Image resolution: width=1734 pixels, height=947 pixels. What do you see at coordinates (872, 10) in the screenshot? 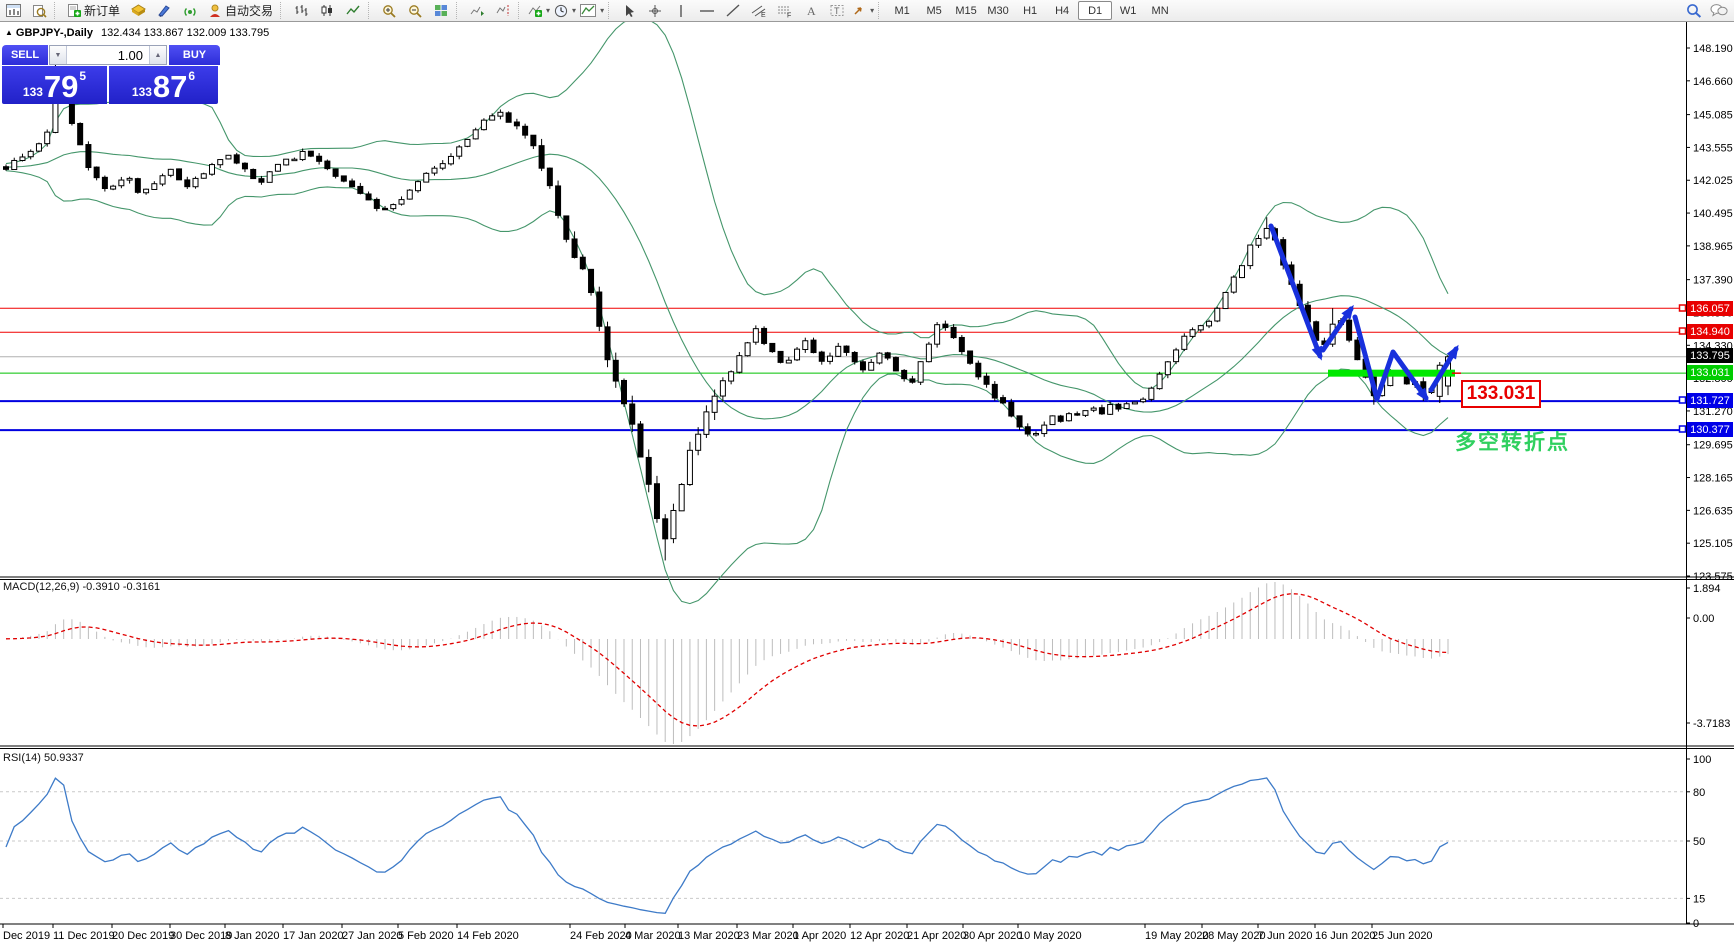
I see `arrows-caret-icon: ▾` at bounding box center [872, 10].